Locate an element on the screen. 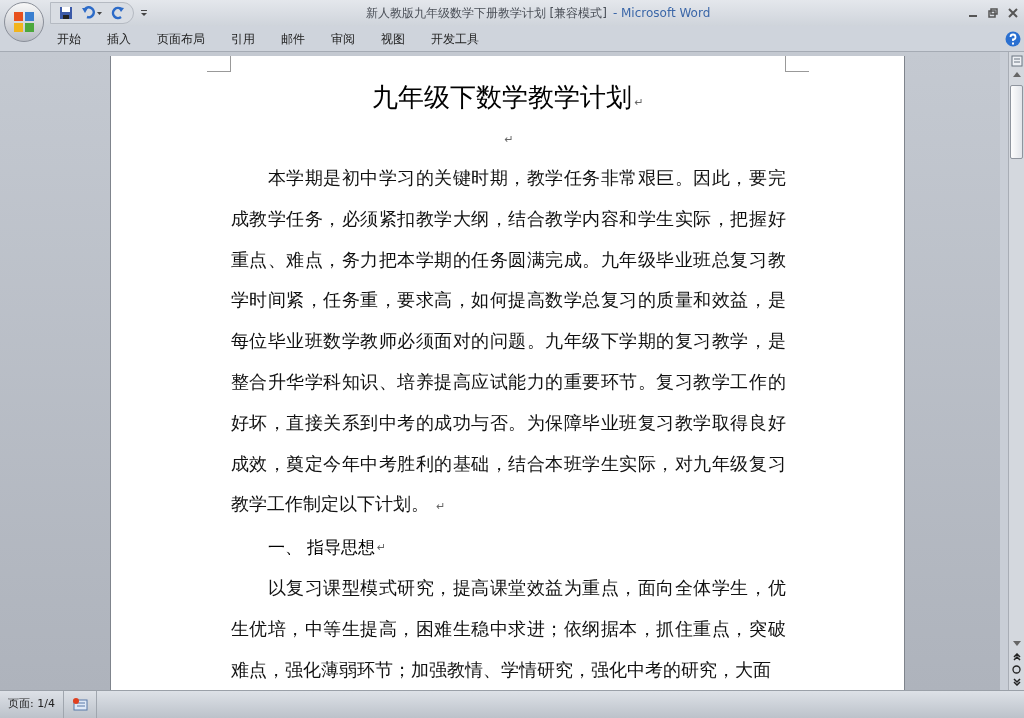 The width and height of the screenshot is (1024, 718). close-icon is located at coordinates (1013, 13).